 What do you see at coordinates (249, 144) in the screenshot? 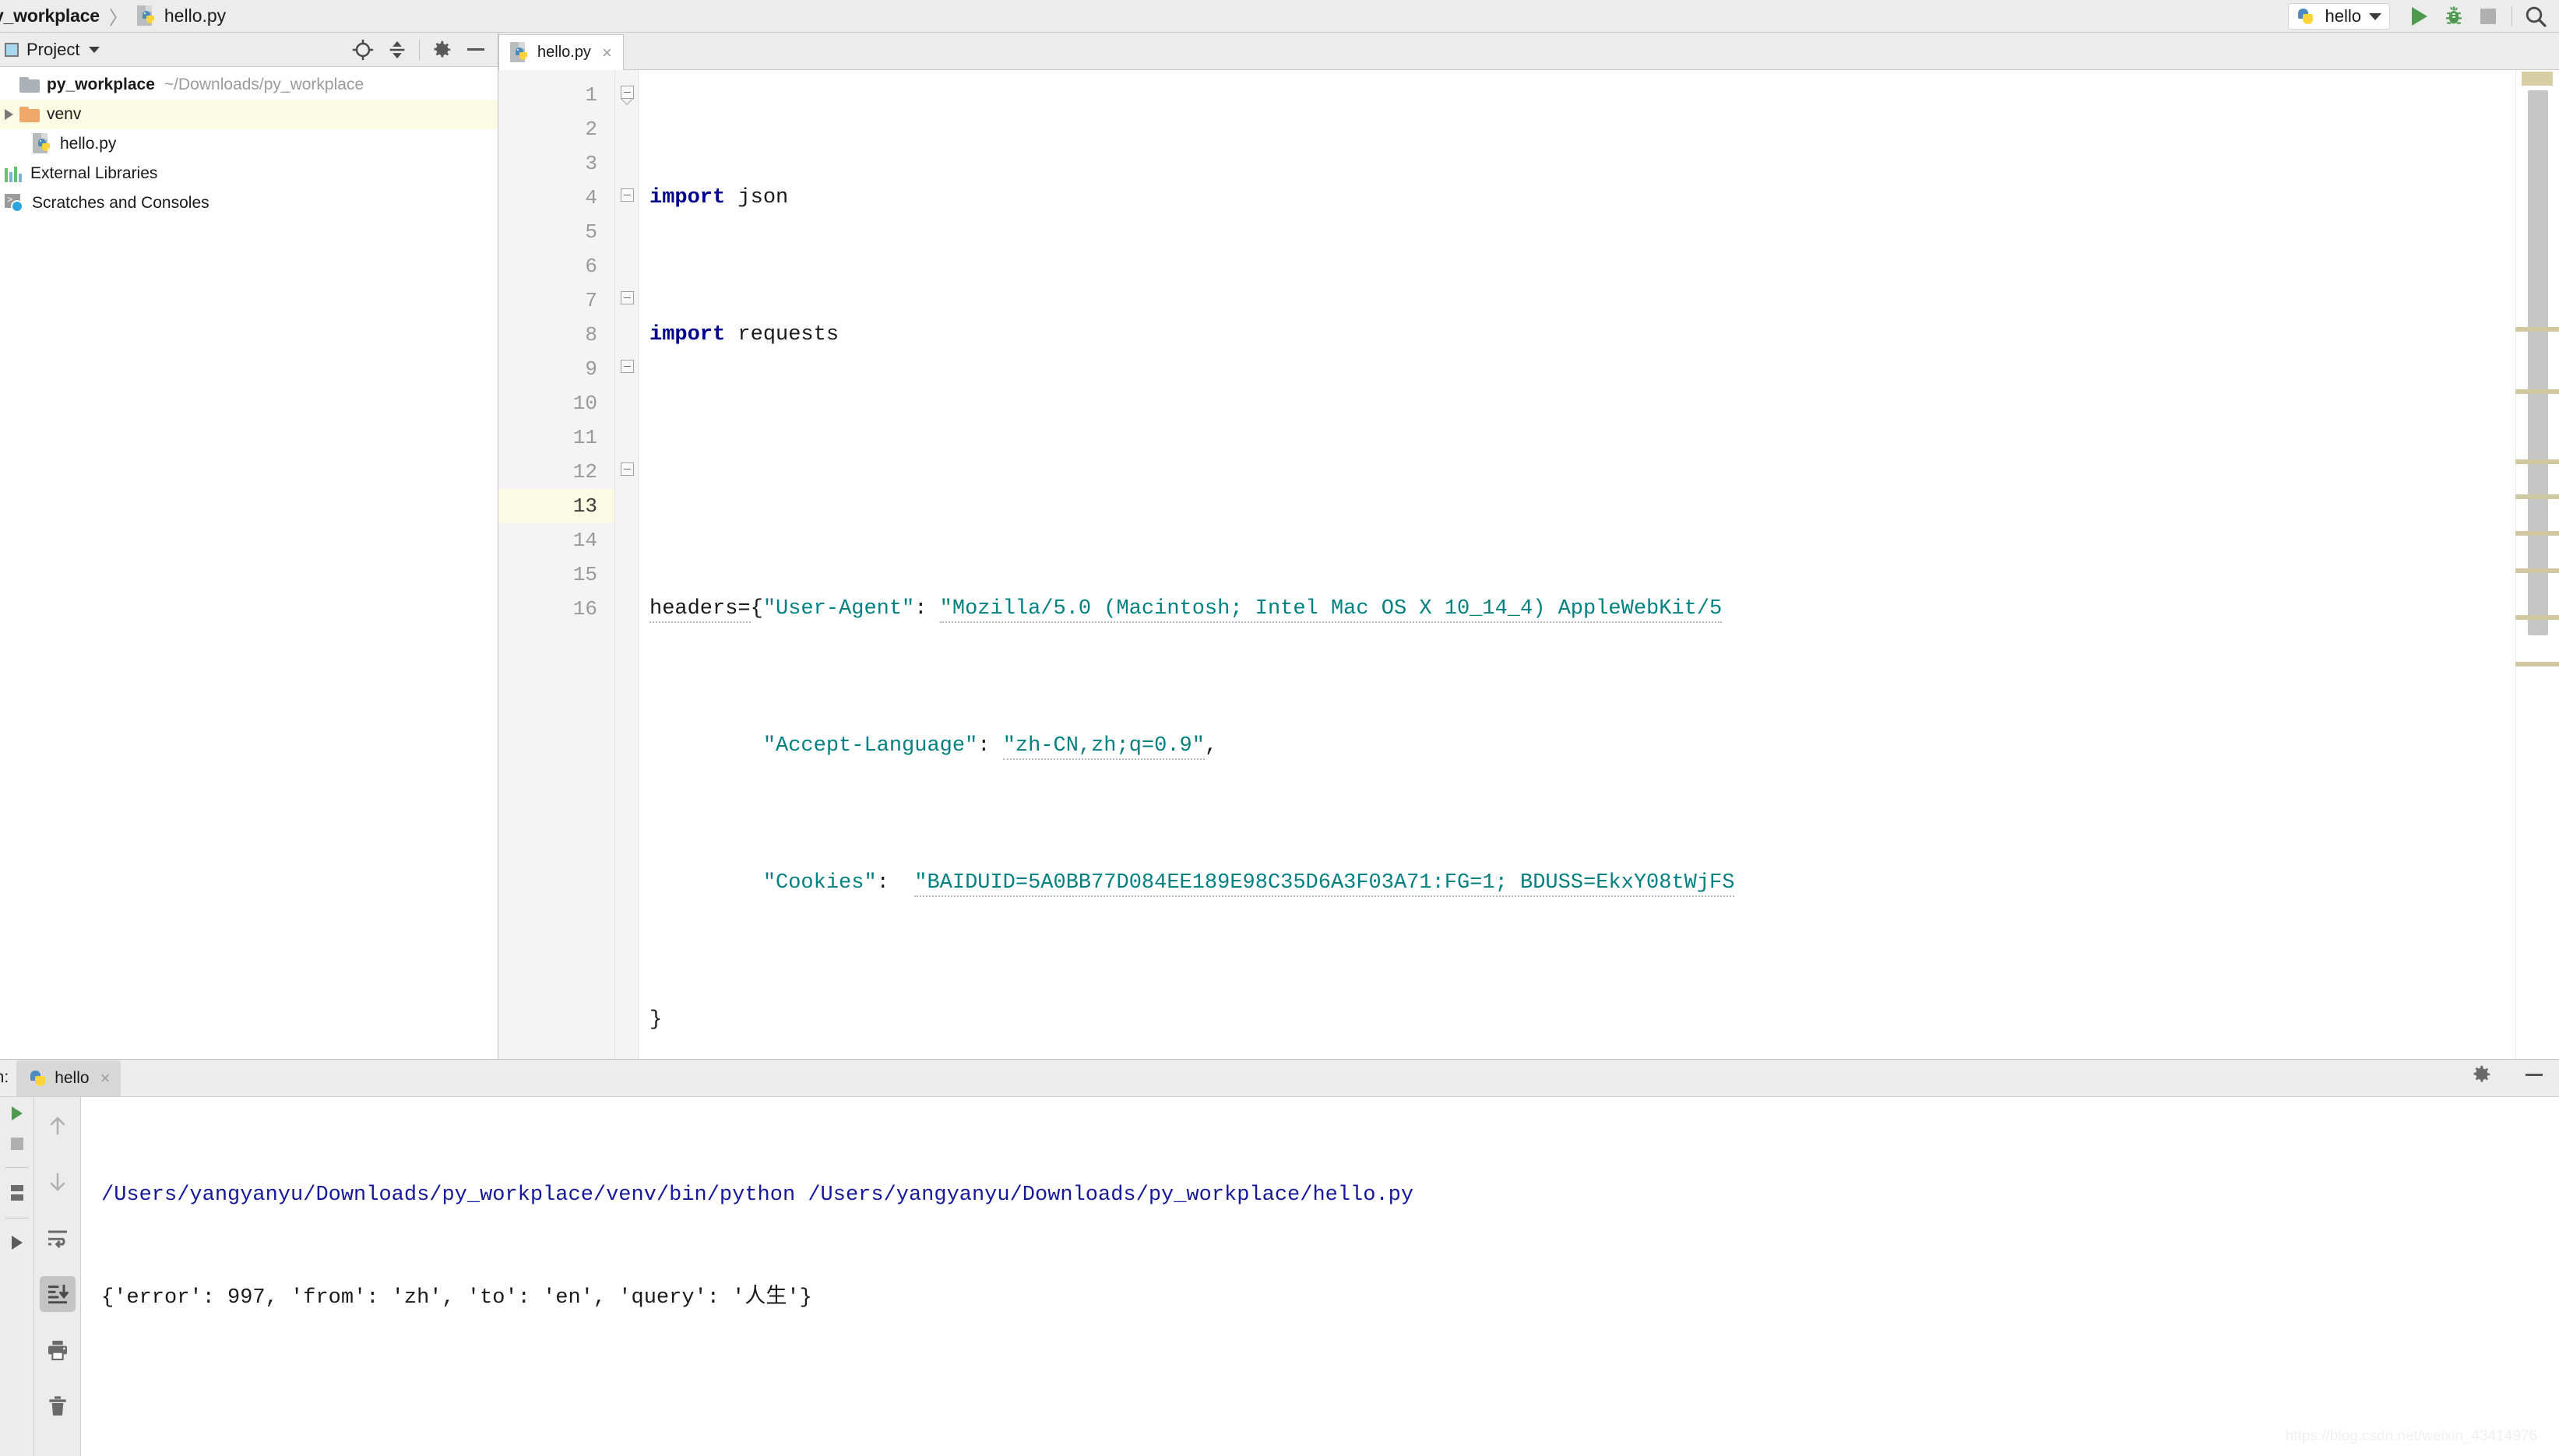
I see `tree-item-hello-py: hello.py` at bounding box center [249, 144].